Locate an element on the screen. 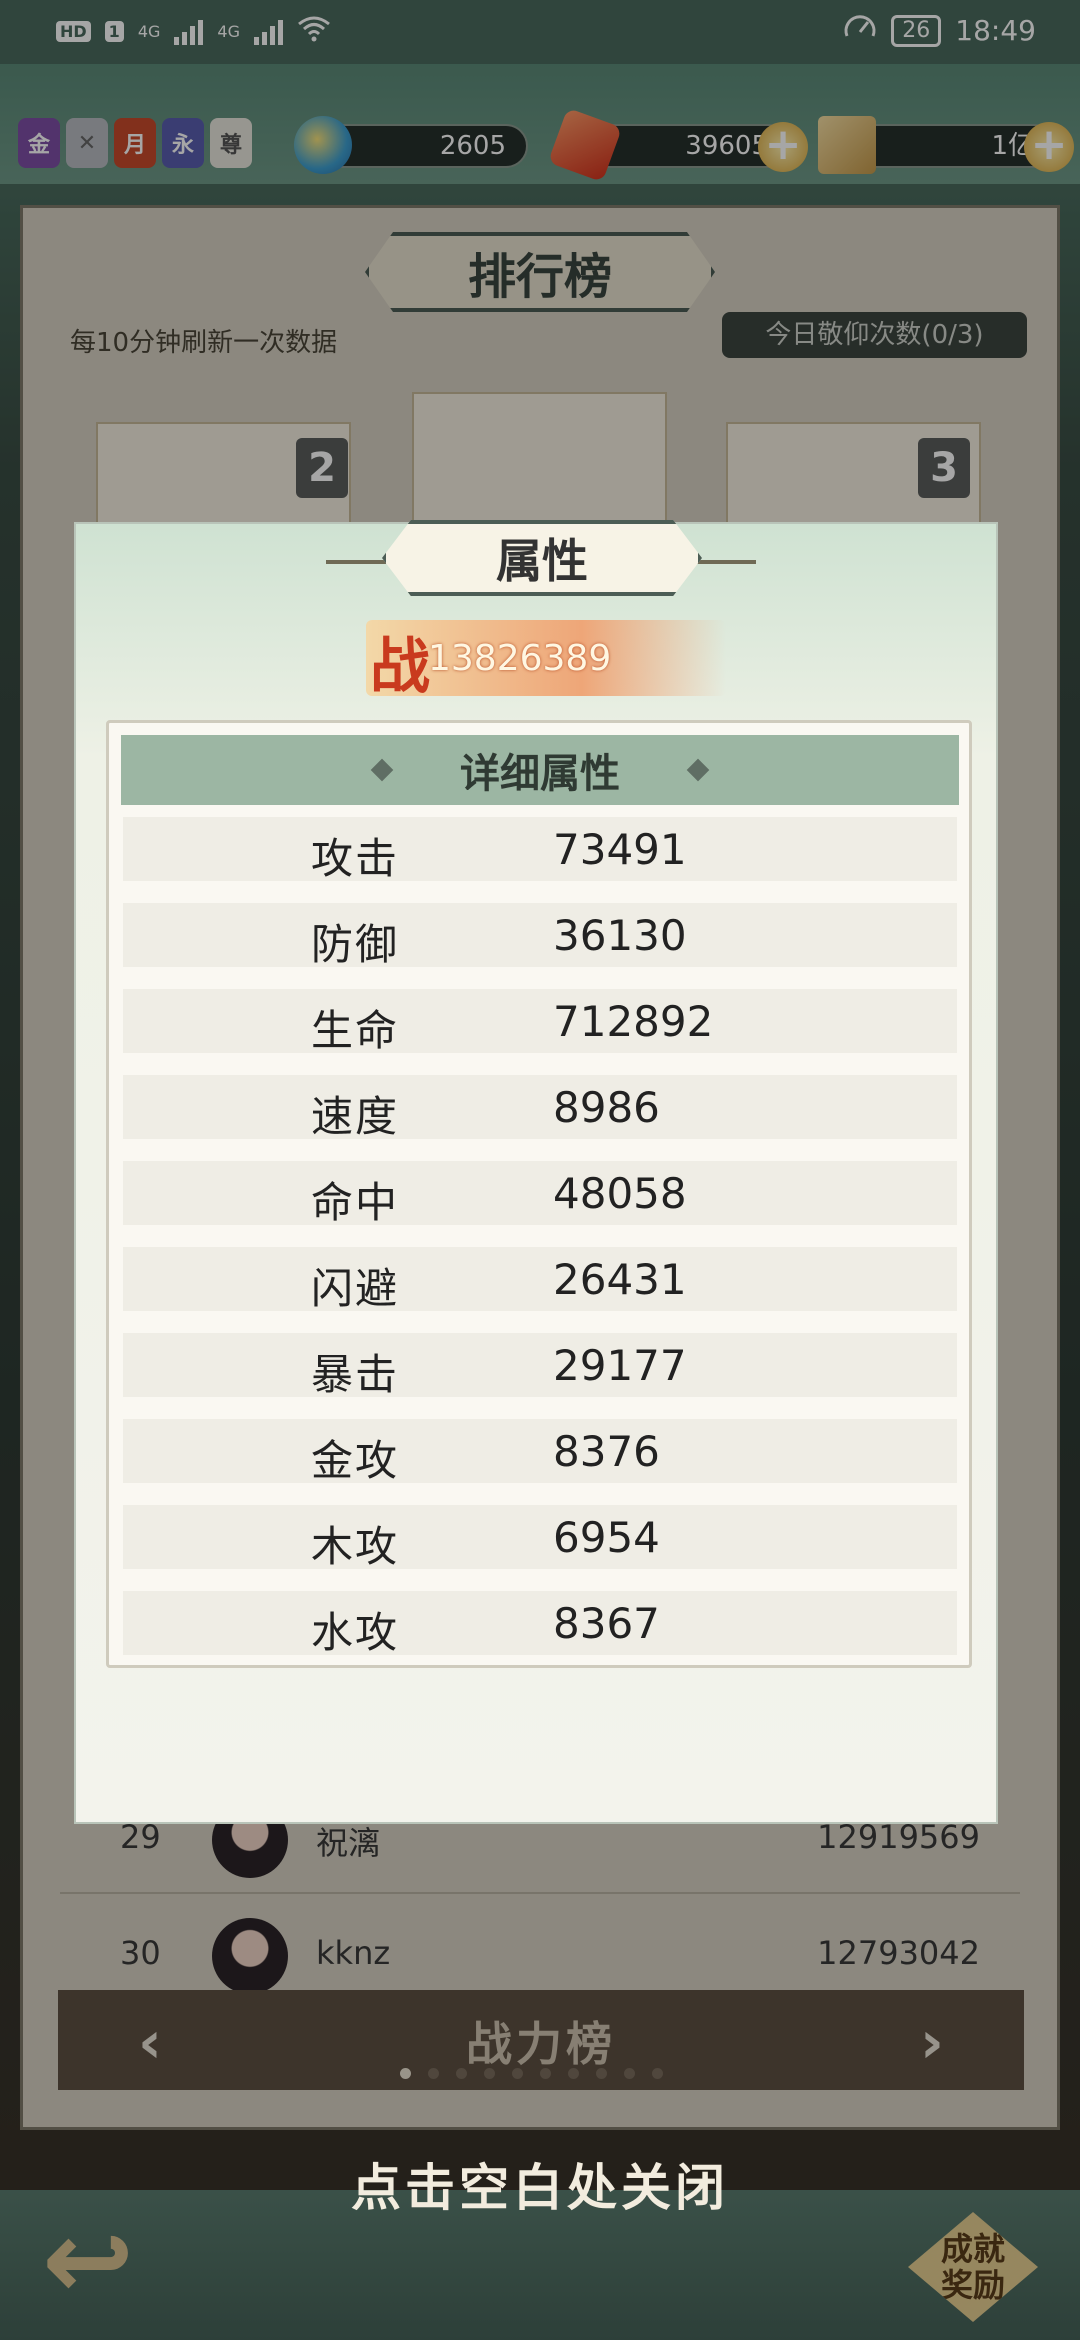 The width and height of the screenshot is (1080, 2340). attribute-value: 26431 is located at coordinates (620, 1279).